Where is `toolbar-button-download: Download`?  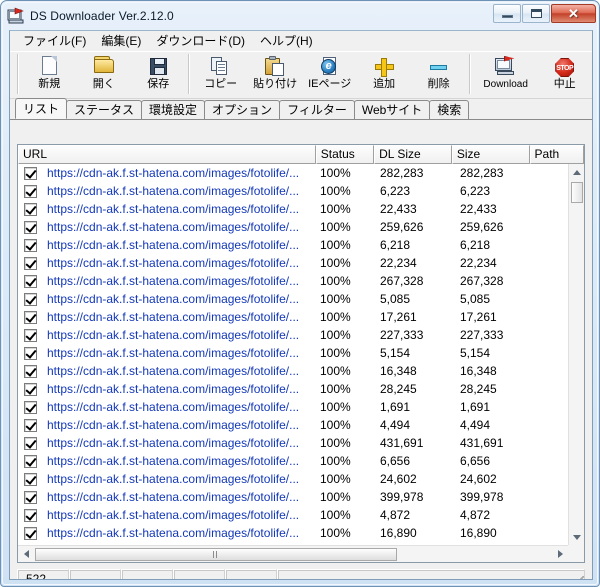
toolbar-button-download: Download is located at coordinates (506, 74).